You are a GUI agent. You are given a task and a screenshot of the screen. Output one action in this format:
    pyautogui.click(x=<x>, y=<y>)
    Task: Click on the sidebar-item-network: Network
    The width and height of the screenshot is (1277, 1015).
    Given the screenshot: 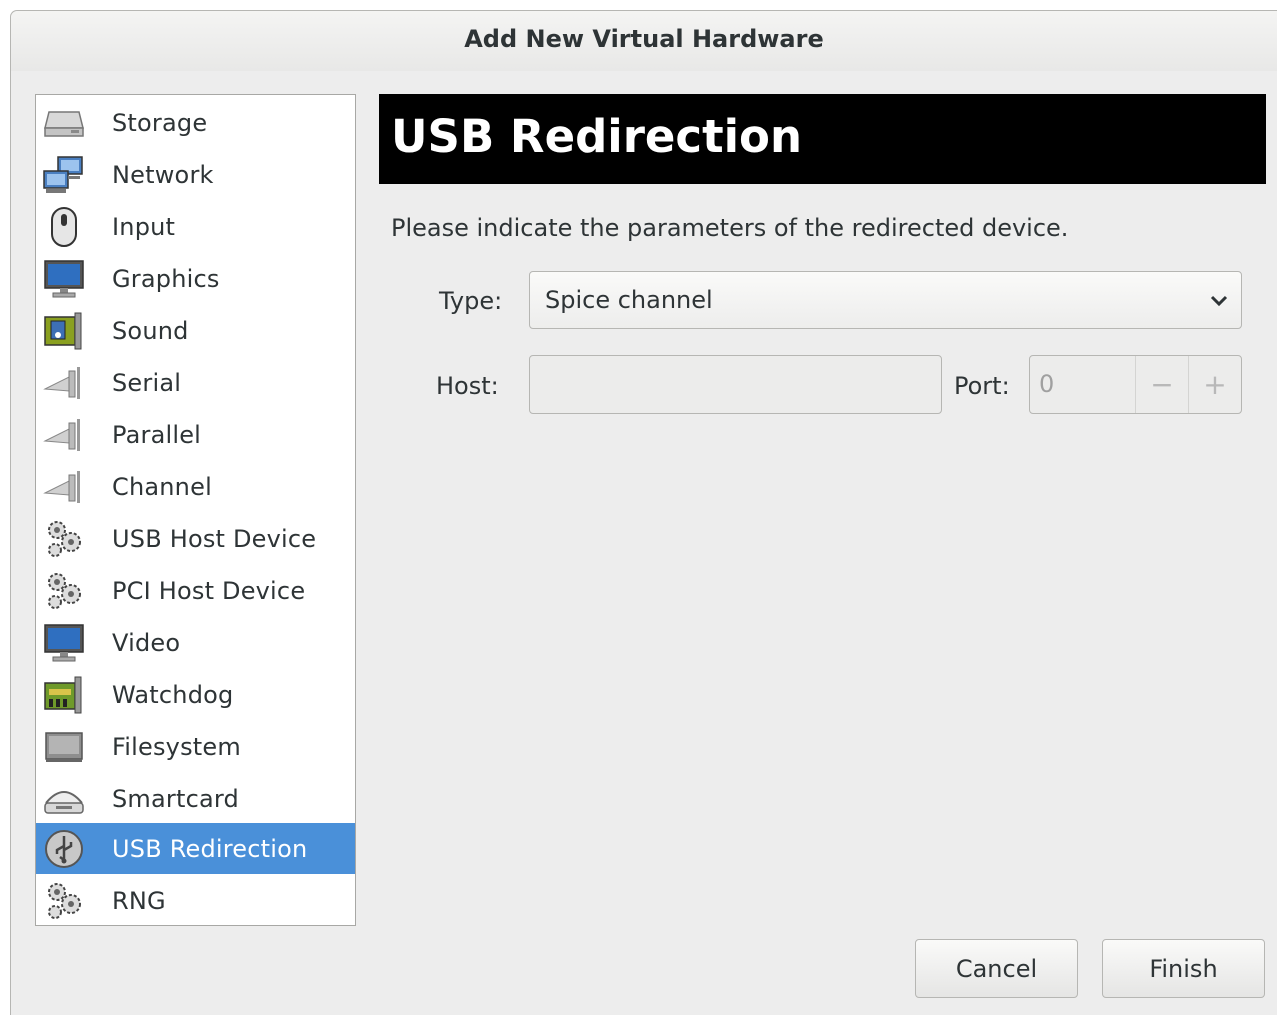 What is the action you would take?
    pyautogui.click(x=195, y=174)
    